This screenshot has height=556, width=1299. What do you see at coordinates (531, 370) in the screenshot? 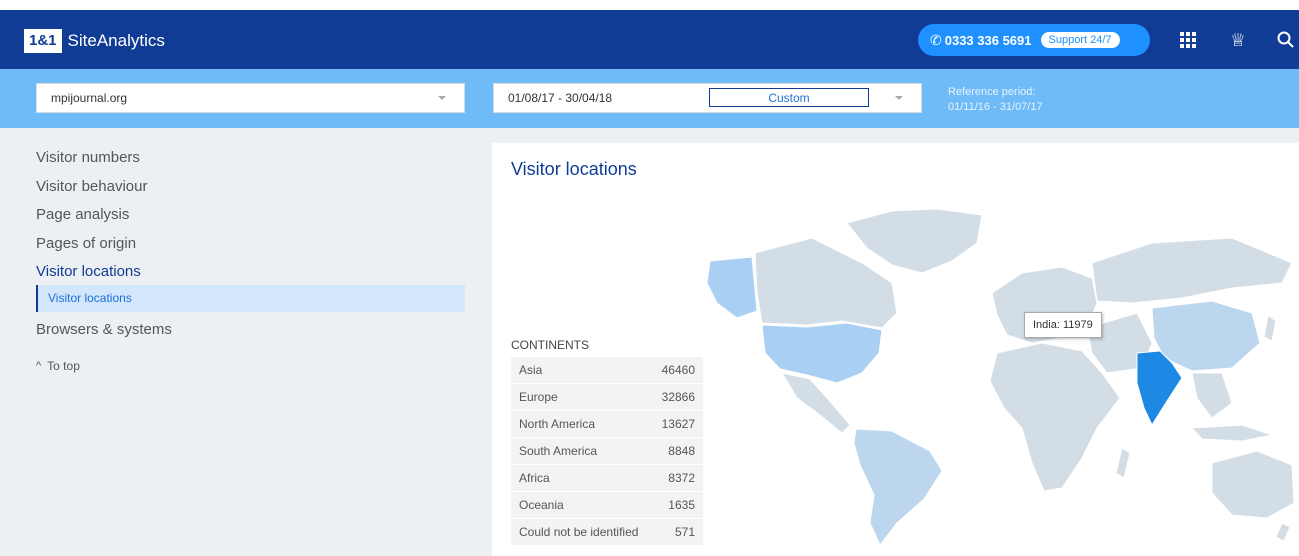
I see `continent-name: Asia` at bounding box center [531, 370].